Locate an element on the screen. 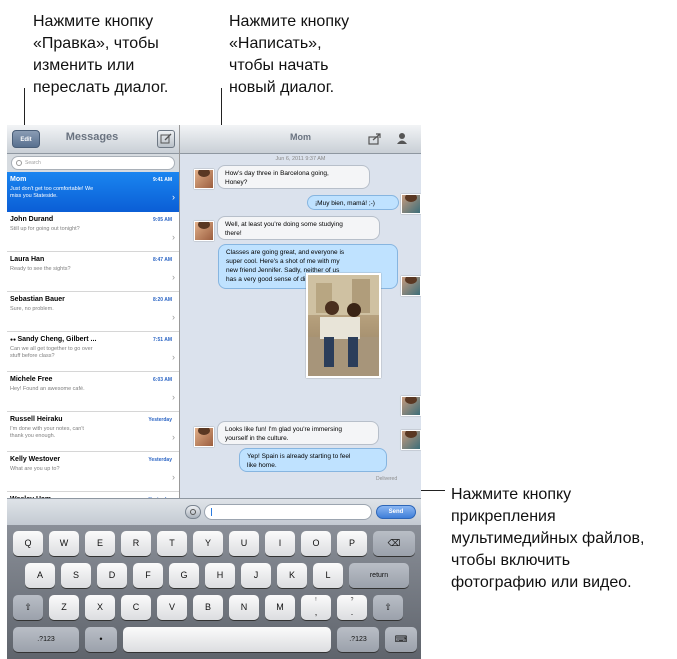 The height and width of the screenshot is (659, 677). conversation-name: Laura Han is located at coordinates (27, 259).